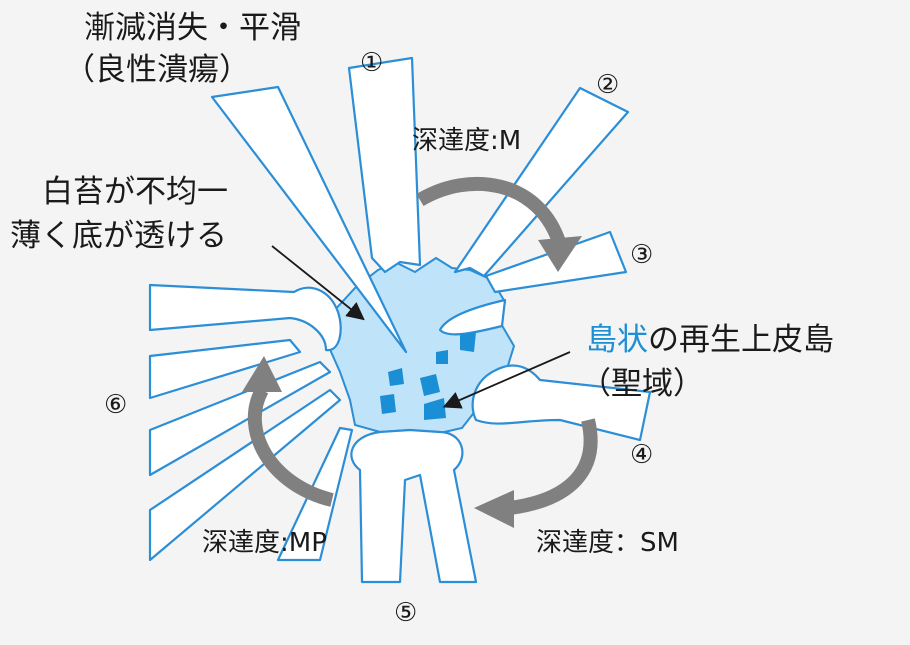  I want to click on fold-number-5: ⑤, so click(406, 613).